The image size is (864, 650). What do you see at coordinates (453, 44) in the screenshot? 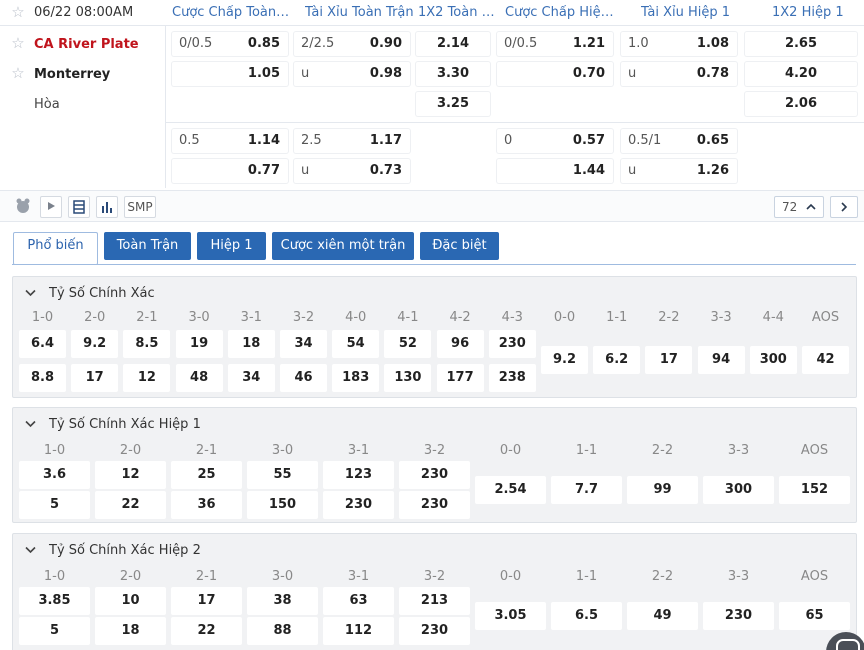
I see `odds-cell: 2.14` at bounding box center [453, 44].